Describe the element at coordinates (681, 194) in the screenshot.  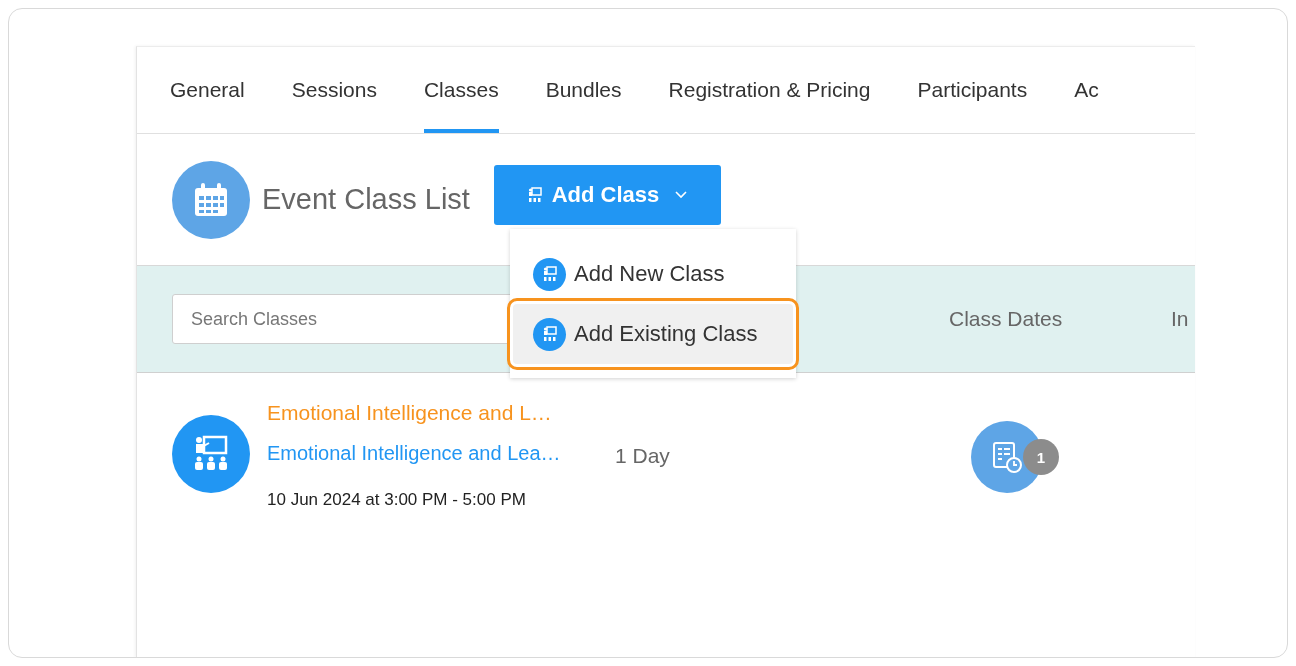
I see `chevron-down-icon` at that location.